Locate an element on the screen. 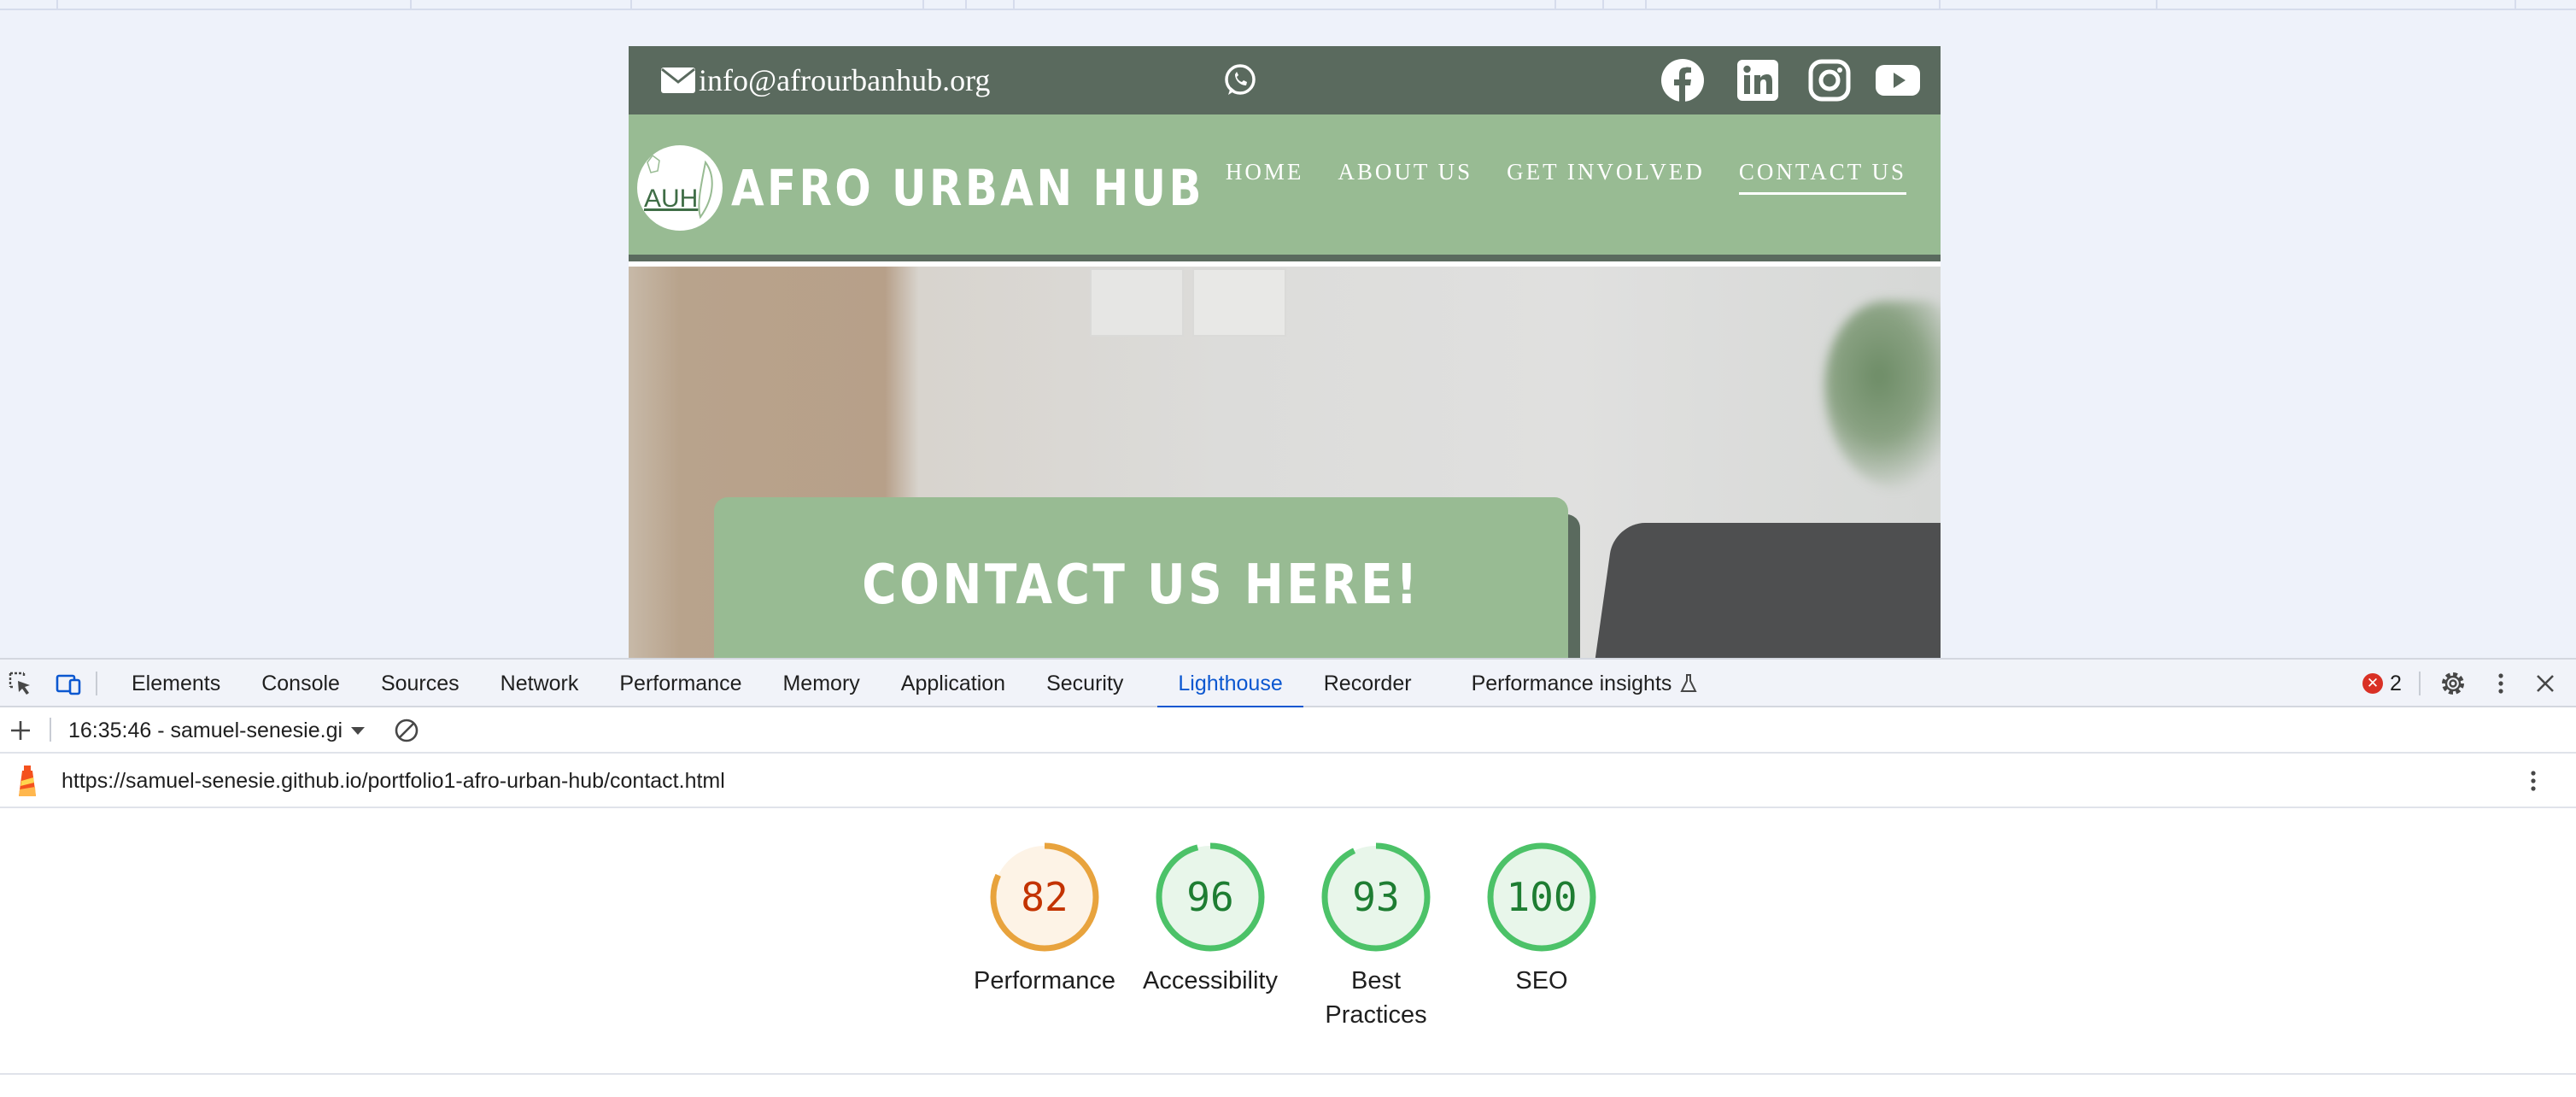 The image size is (2576, 1097). score-seo: 100 SEO is located at coordinates (1542, 936).